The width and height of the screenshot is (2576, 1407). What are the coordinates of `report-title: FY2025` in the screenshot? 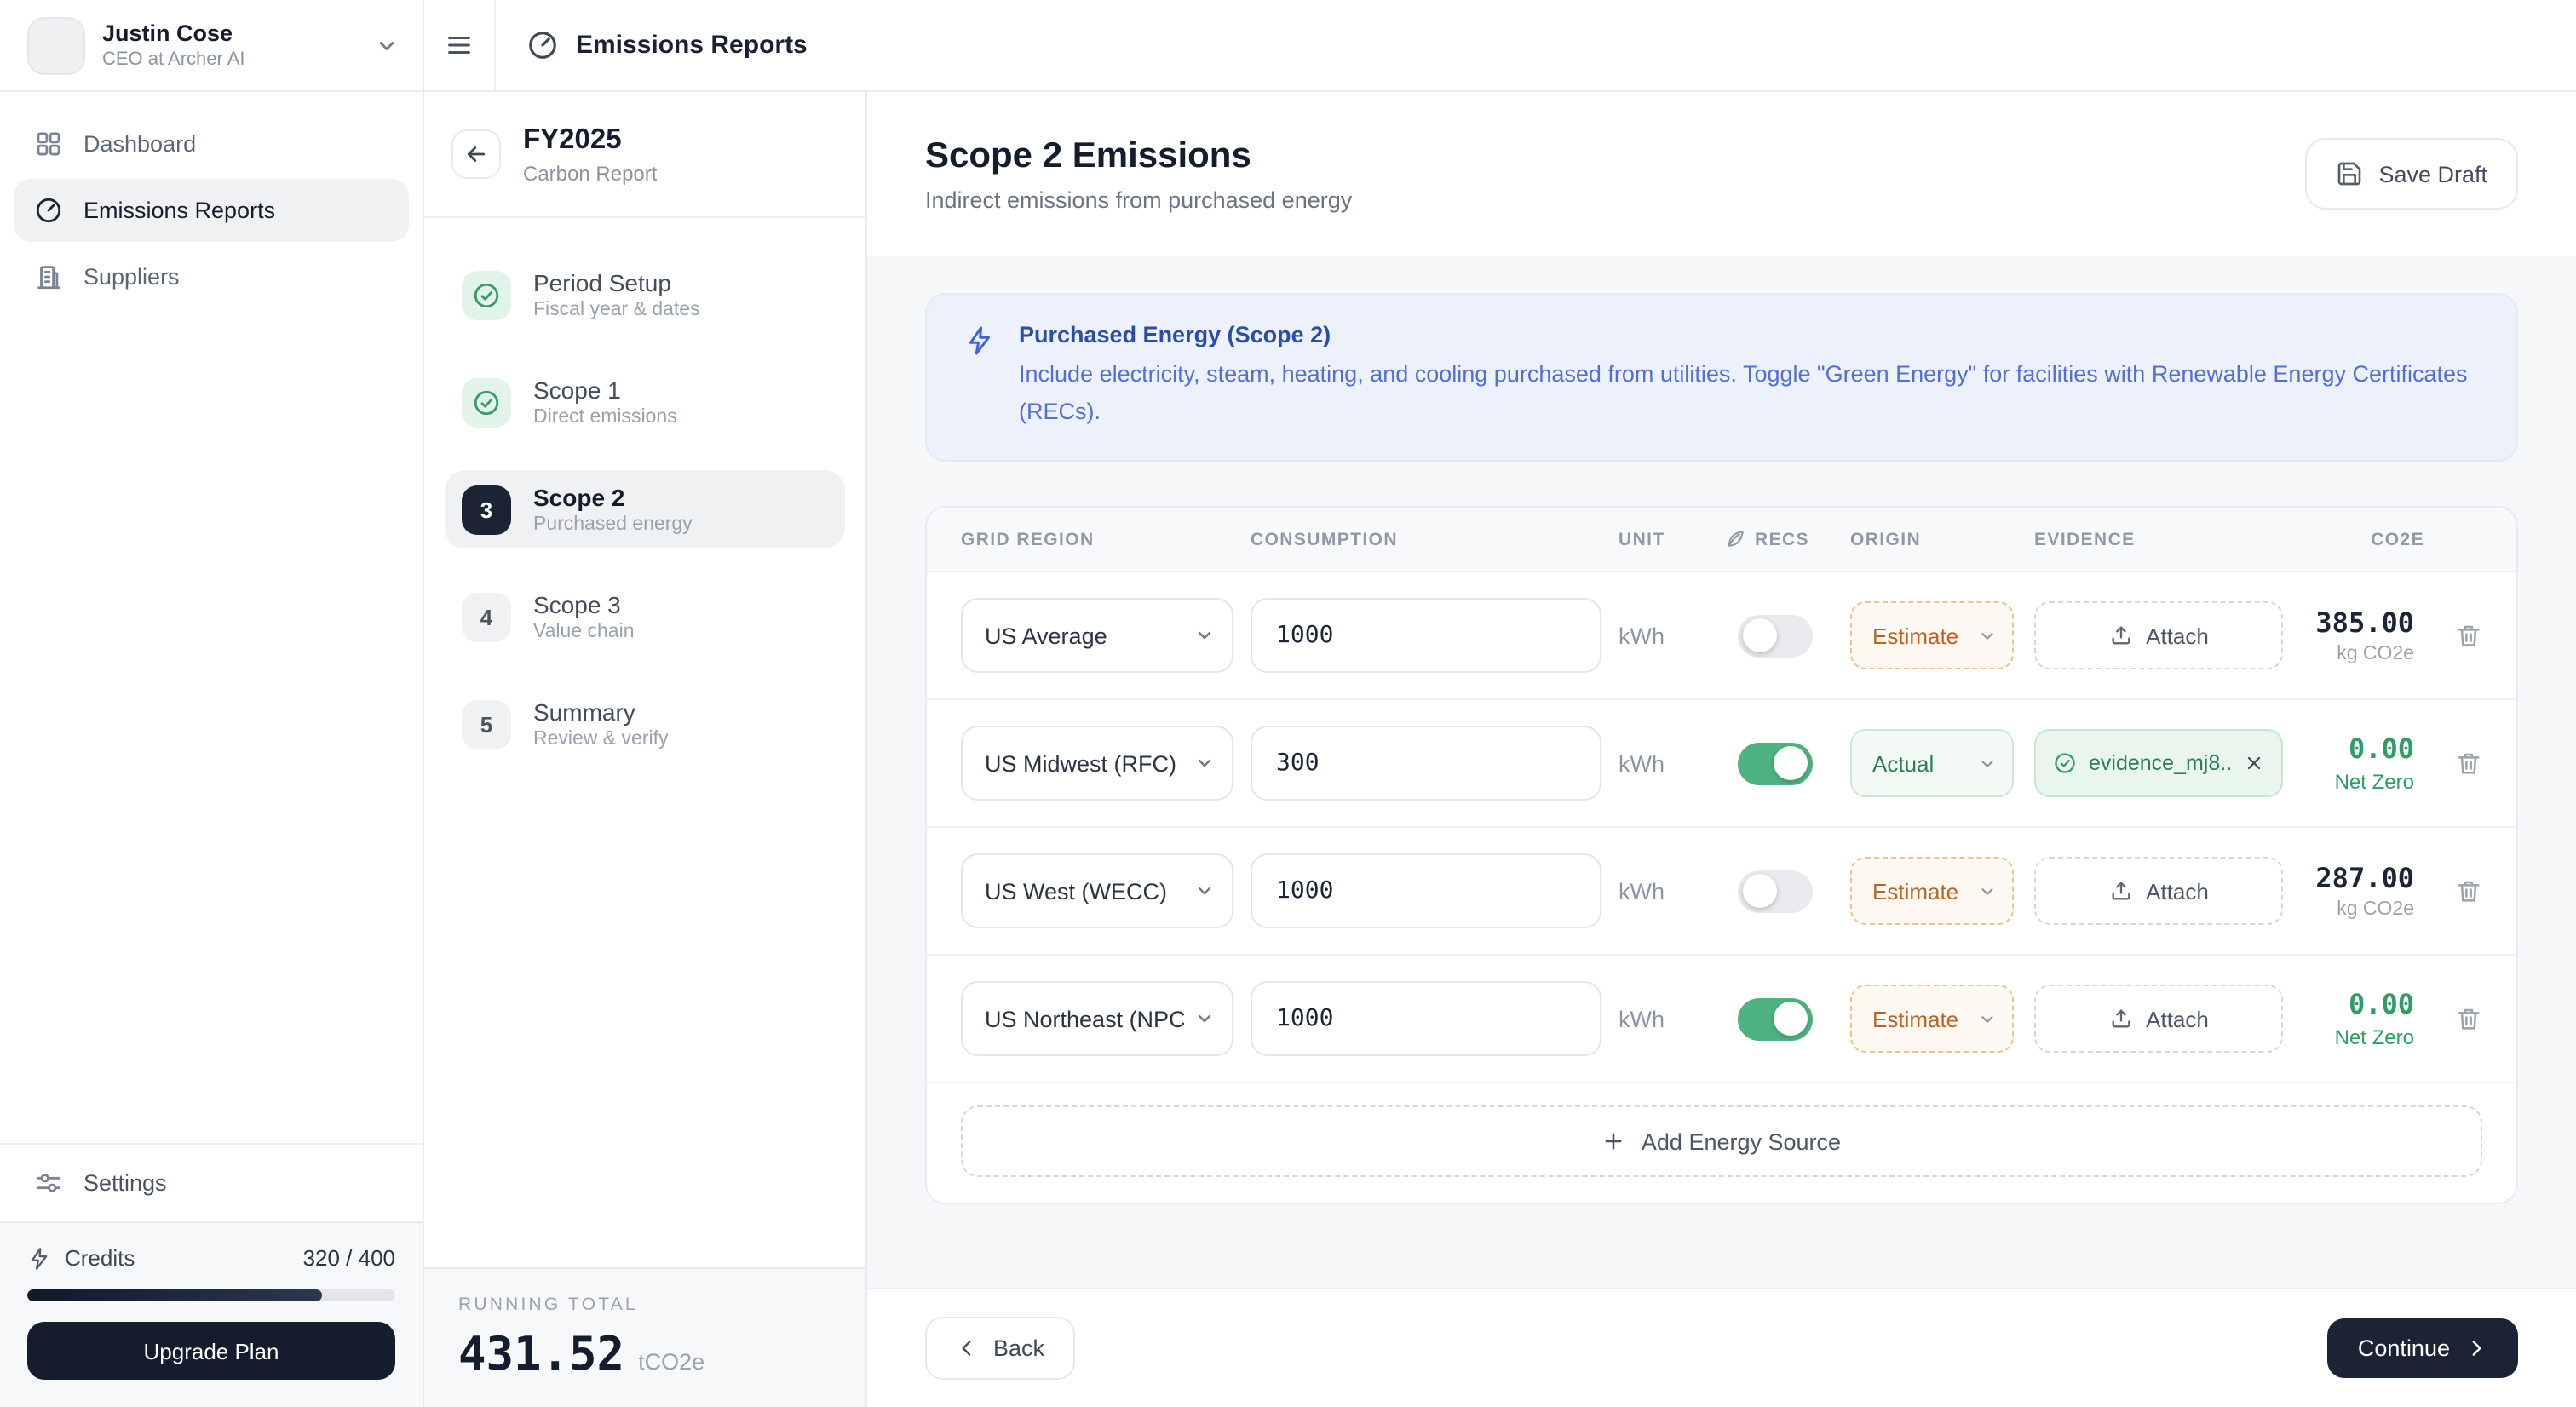 It's located at (572, 138).